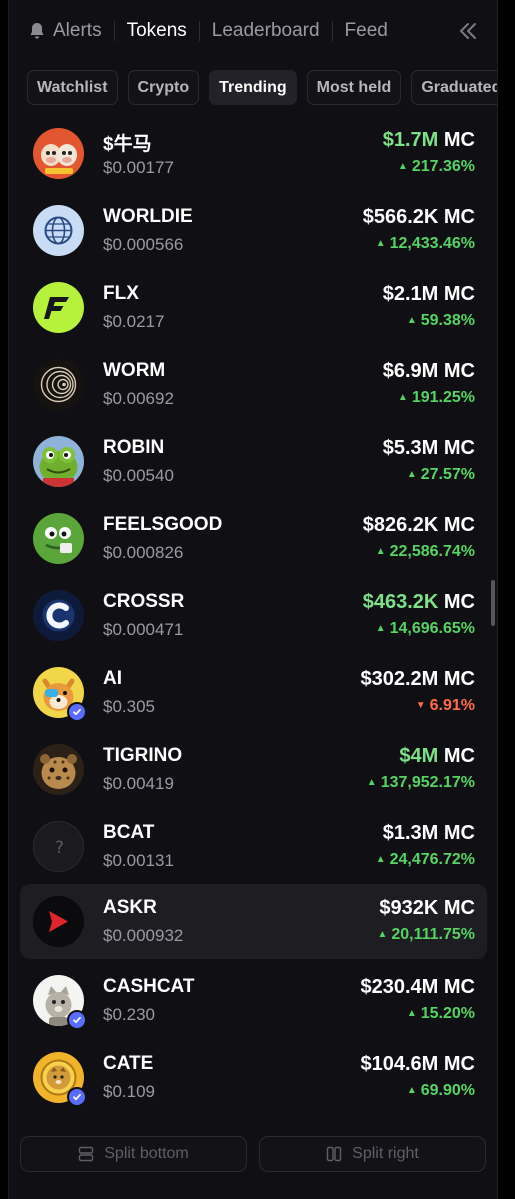 Image resolution: width=515 pixels, height=1199 pixels. I want to click on token-market-cap: $302.2M MC, so click(417, 679).